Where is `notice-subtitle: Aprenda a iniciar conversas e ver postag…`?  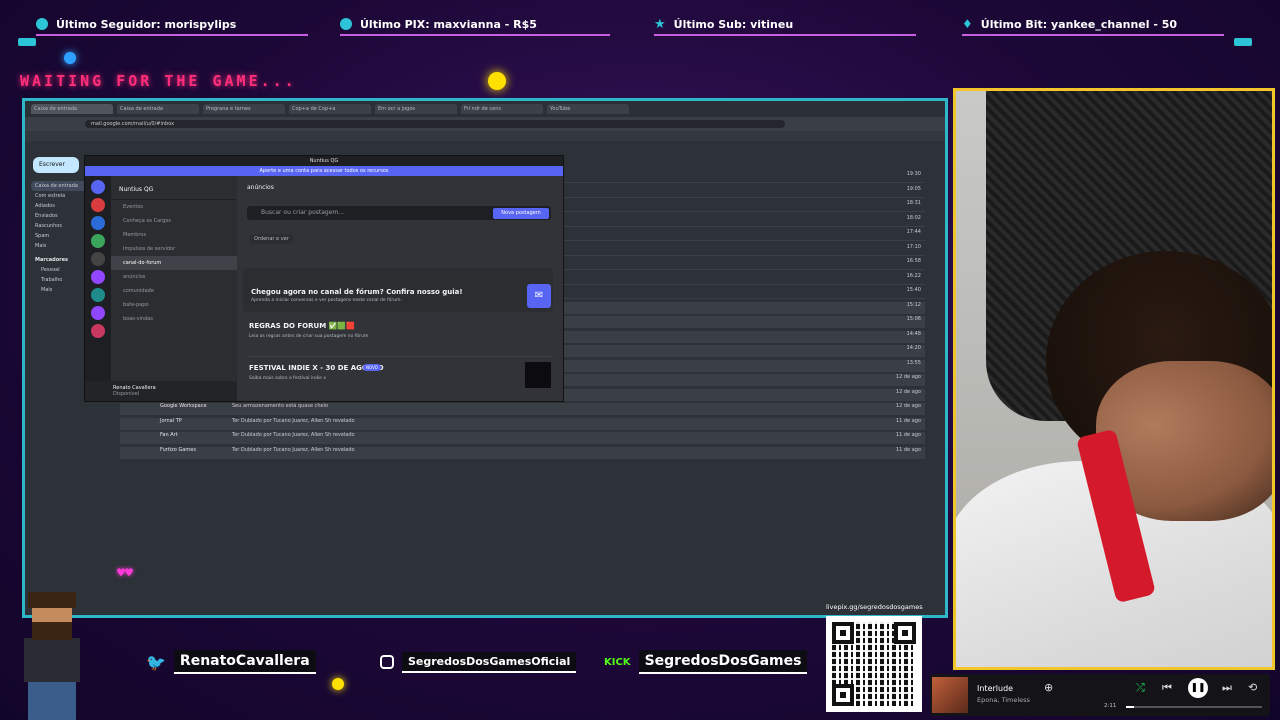
notice-subtitle: Aprenda a iniciar conversas e ver postag… is located at coordinates (326, 300).